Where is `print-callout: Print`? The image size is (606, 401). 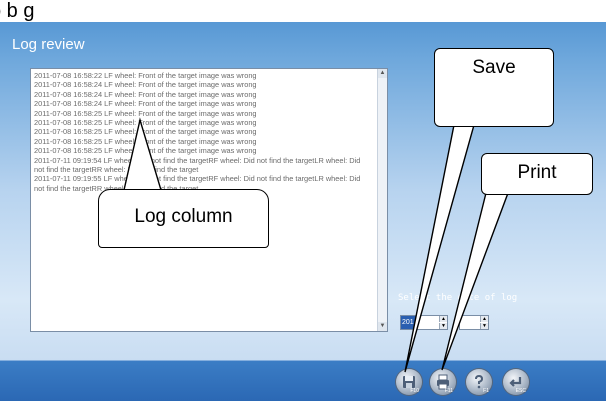 print-callout: Print is located at coordinates (537, 174).